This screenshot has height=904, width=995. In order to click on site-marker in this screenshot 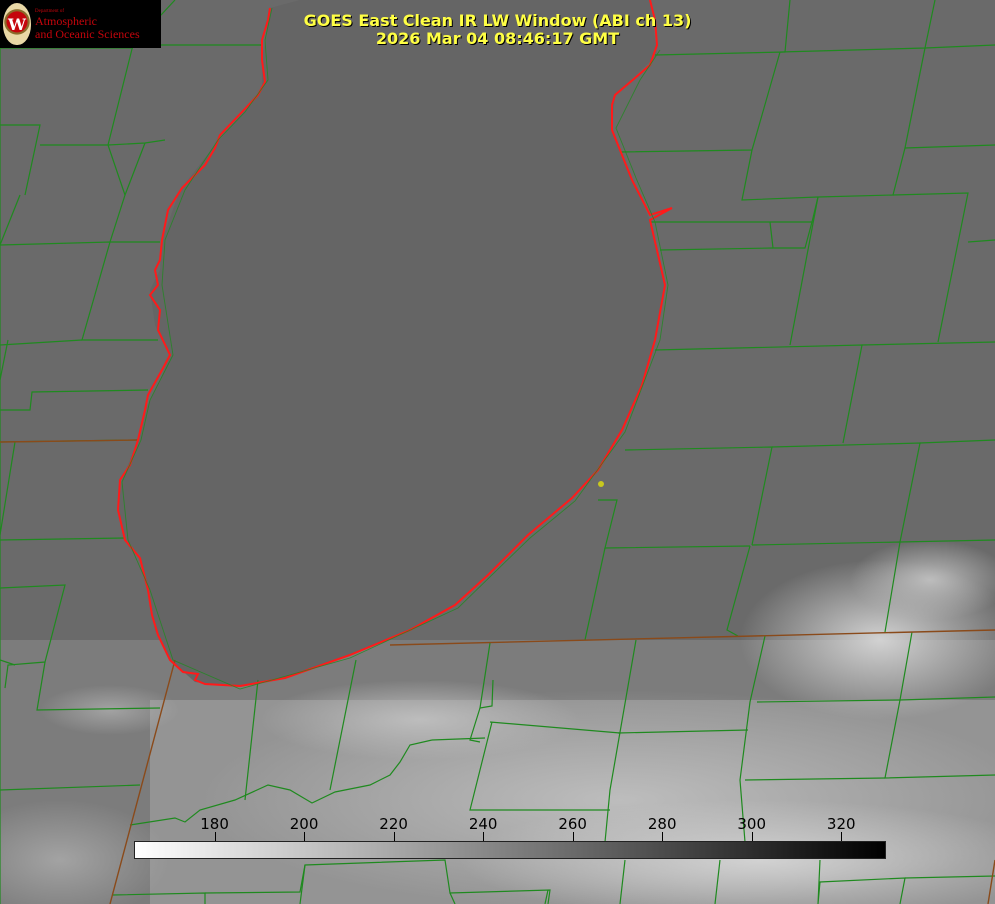, I will do `click(601, 484)`.